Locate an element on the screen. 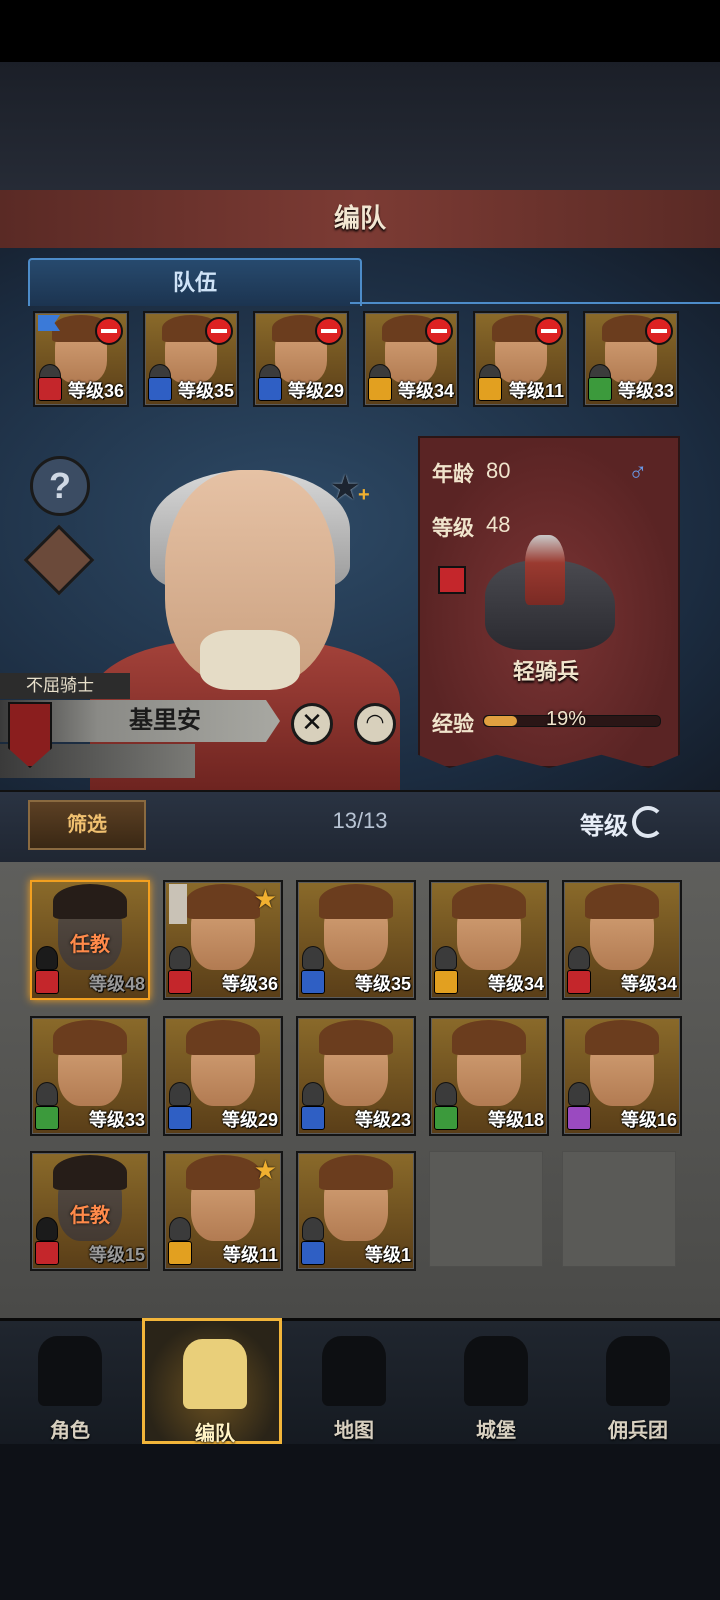  roster-card: 等级48 任教 is located at coordinates (90, 940).